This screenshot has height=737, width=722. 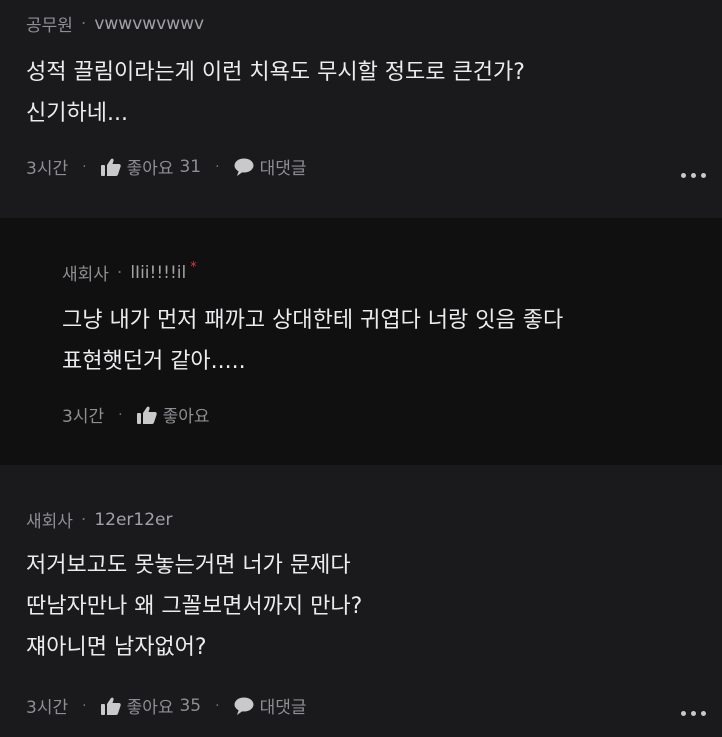 I want to click on like-button: 좋아요, so click(x=173, y=414).